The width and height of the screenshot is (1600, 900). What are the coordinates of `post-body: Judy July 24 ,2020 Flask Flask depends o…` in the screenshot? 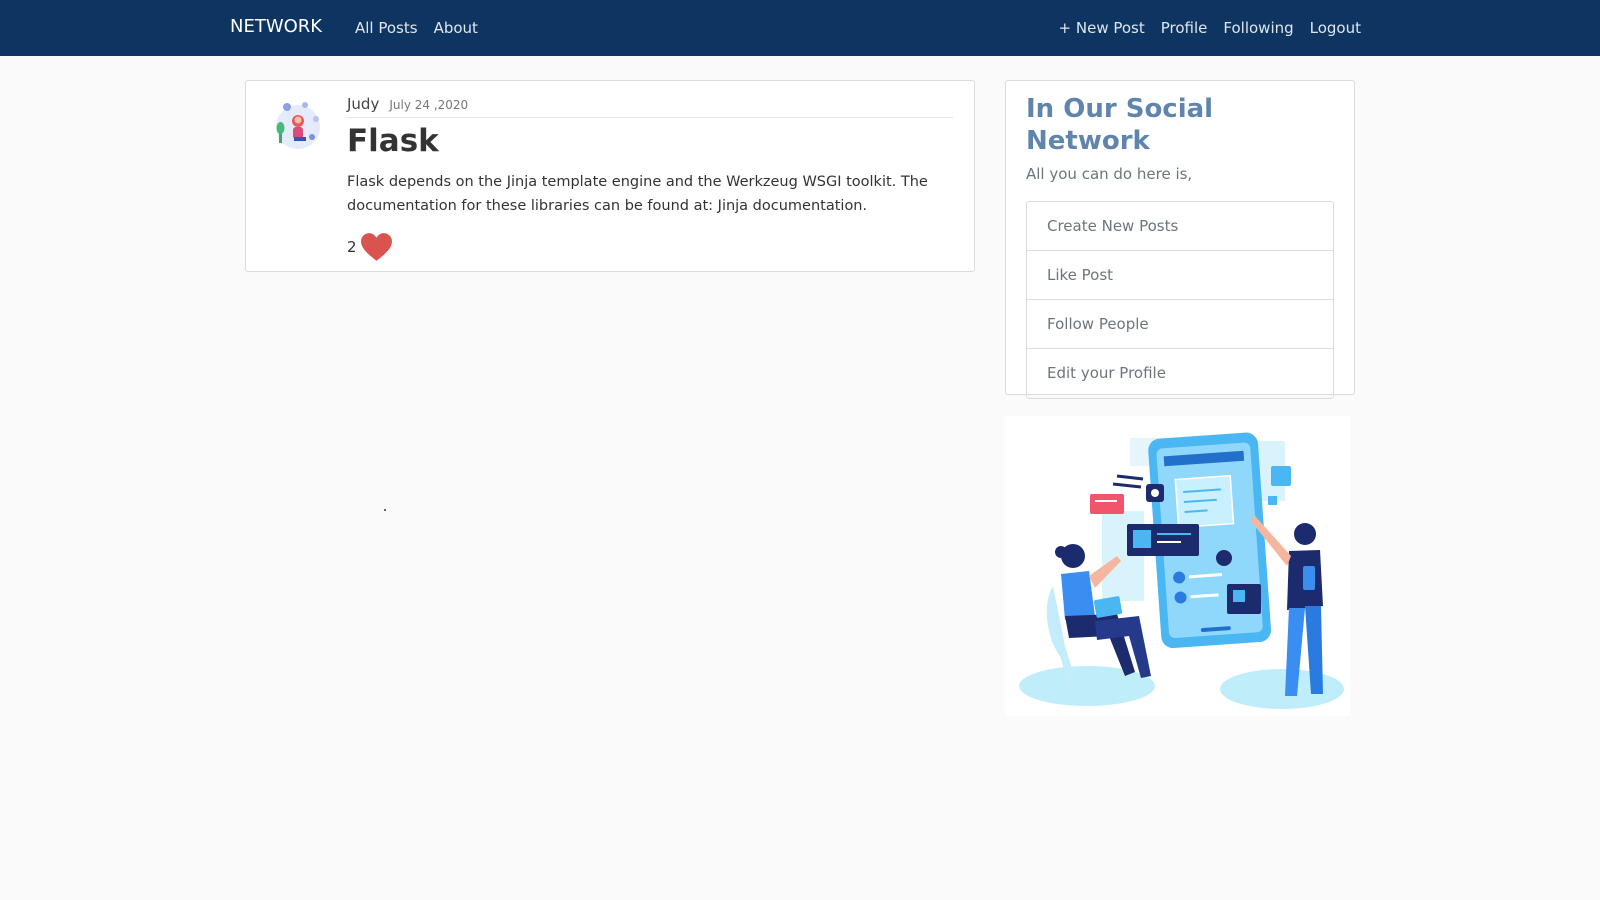 It's located at (650, 178).